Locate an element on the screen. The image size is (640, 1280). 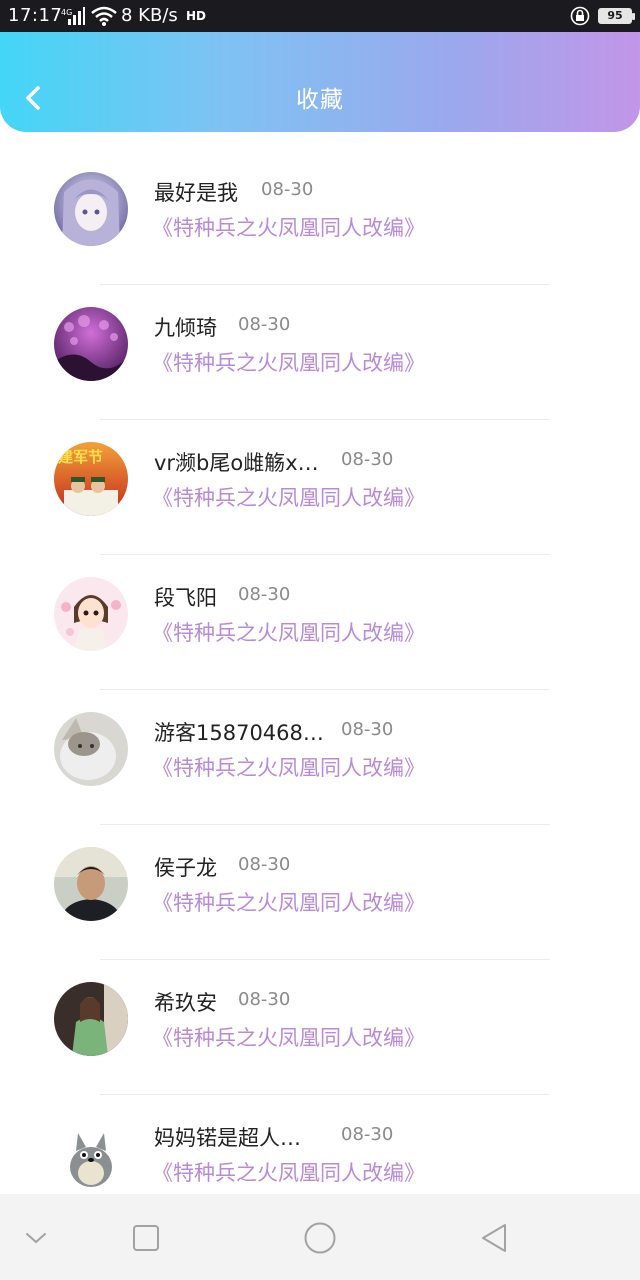
home-button is located at coordinates (320, 1238).